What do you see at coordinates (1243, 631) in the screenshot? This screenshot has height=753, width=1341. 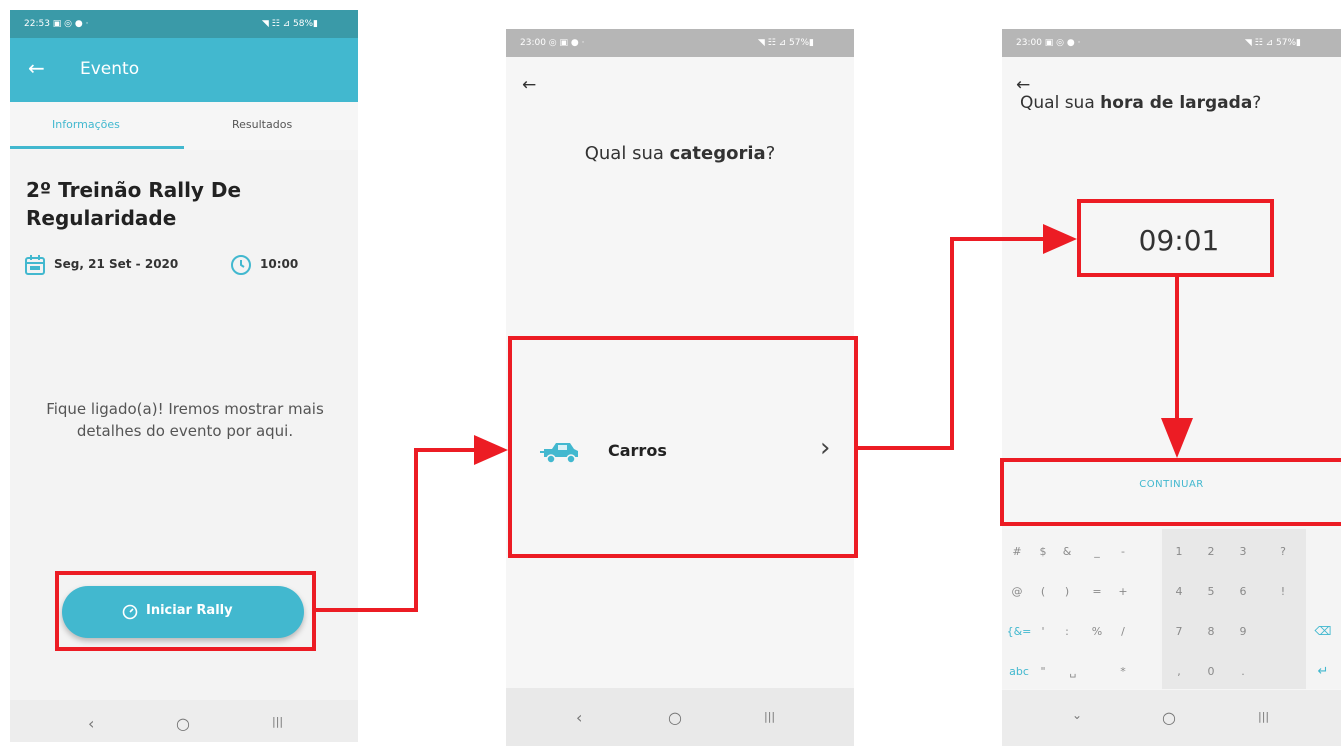 I see `key: 9` at bounding box center [1243, 631].